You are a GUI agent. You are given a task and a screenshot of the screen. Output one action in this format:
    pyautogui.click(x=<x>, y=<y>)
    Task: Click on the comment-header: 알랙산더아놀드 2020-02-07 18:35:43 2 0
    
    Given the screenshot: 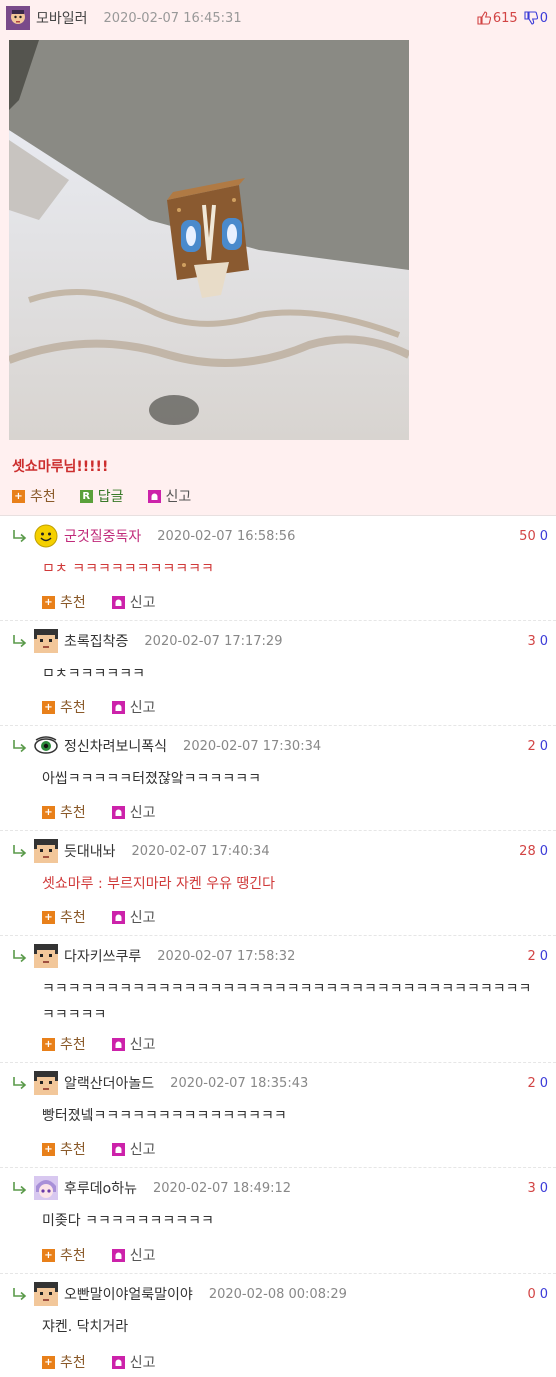 What is the action you would take?
    pyautogui.click(x=280, y=1083)
    